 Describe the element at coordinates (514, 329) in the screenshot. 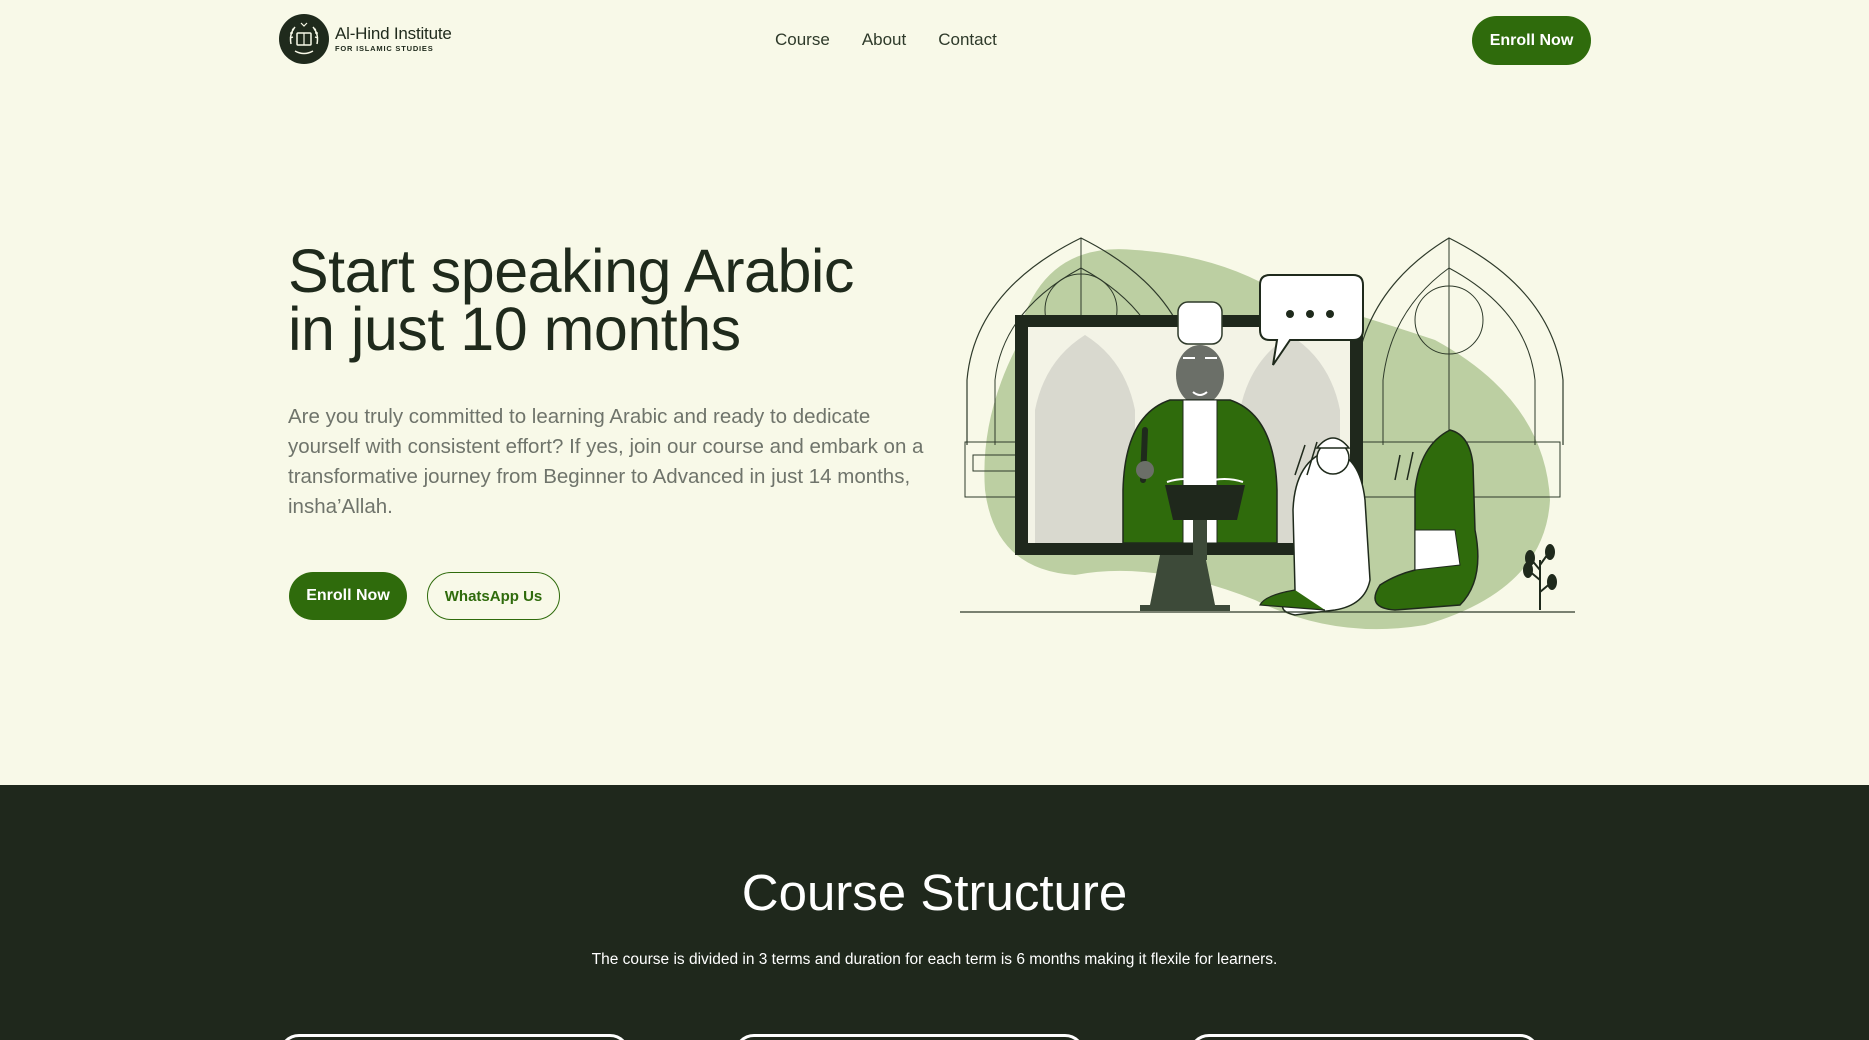

I see `hero-title-line-2: in just 10 months` at that location.